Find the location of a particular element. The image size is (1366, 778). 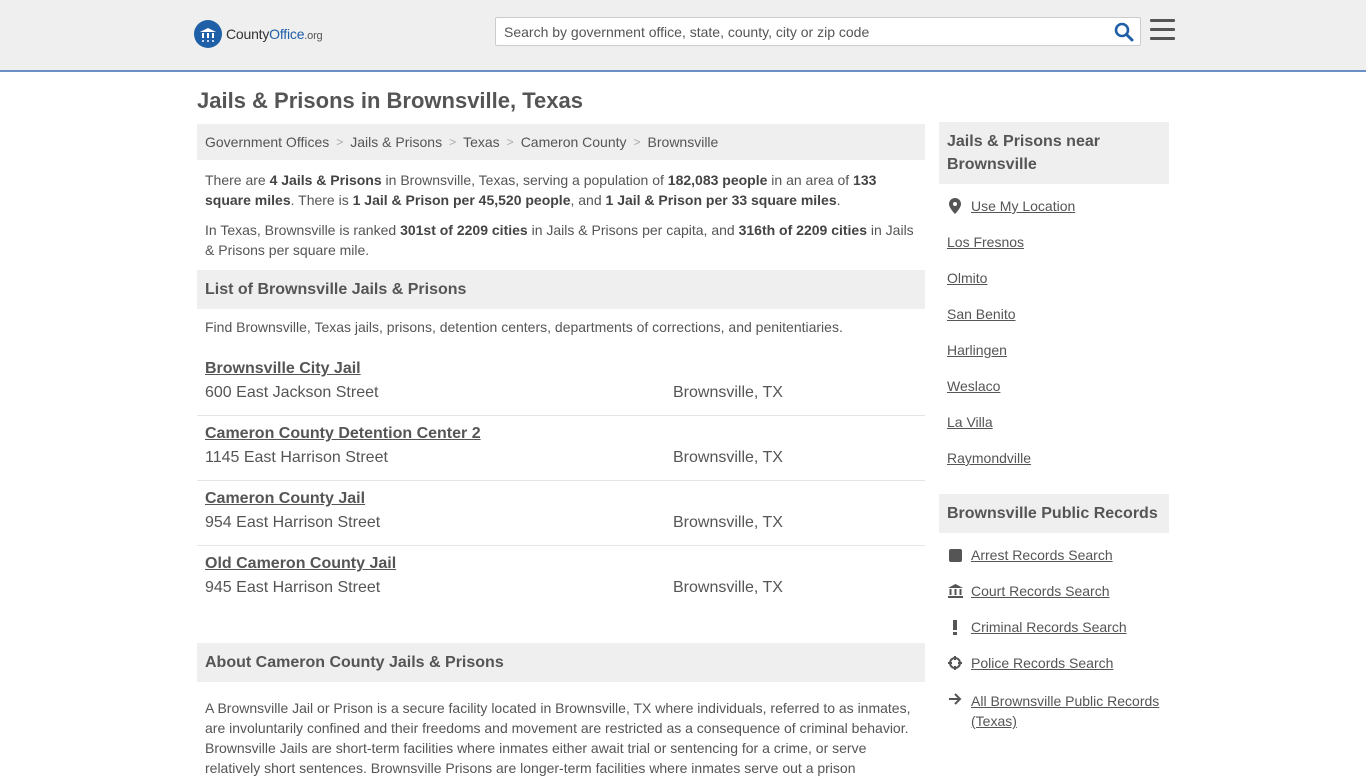

nearby-heading: Jails & Prisons near Brownsville is located at coordinates (1054, 153).